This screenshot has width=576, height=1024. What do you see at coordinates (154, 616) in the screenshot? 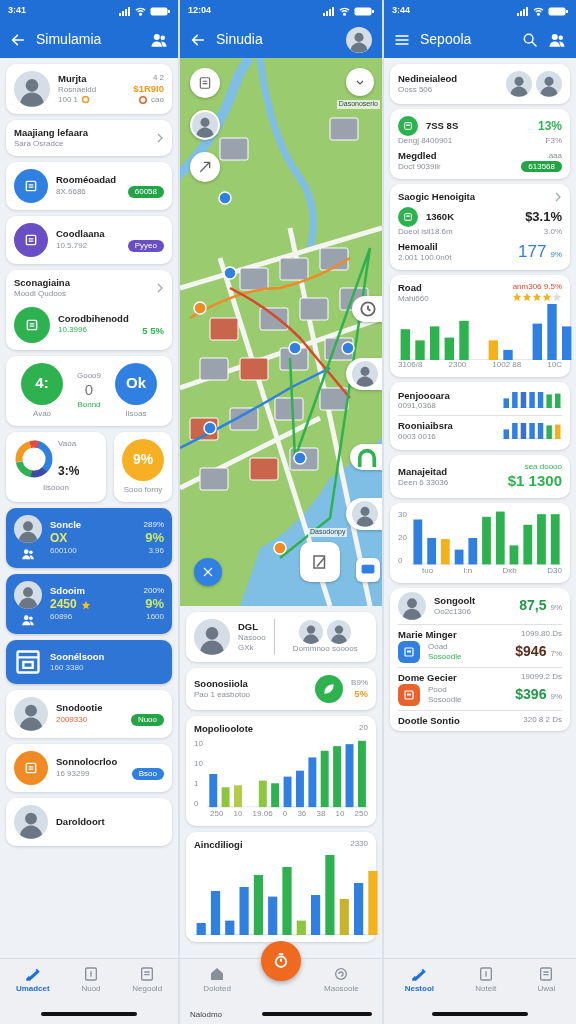
I see `card-sub: 1600` at bounding box center [154, 616].